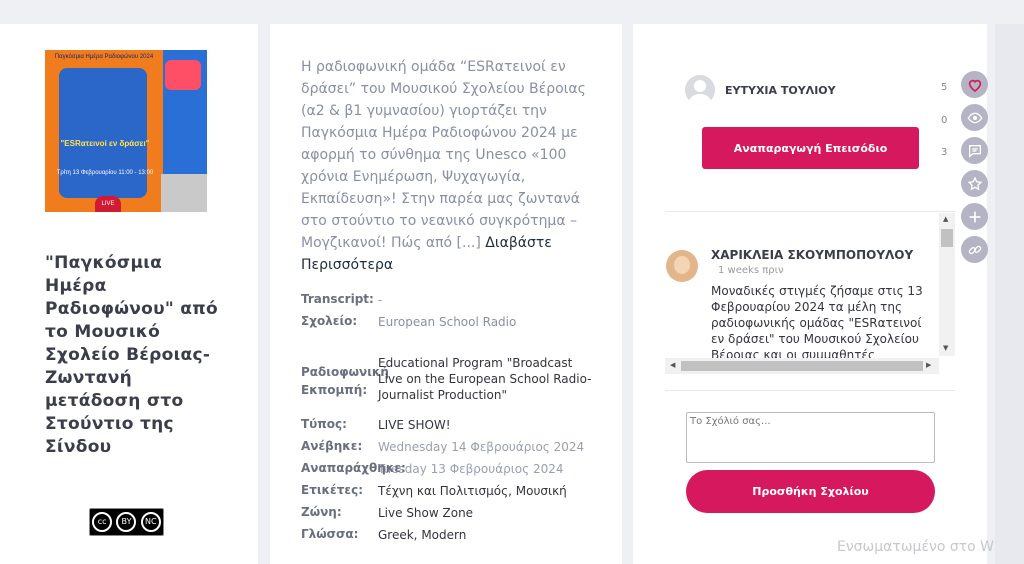  I want to click on embed-text: Ενσωματωμένο στο W, so click(916, 547).